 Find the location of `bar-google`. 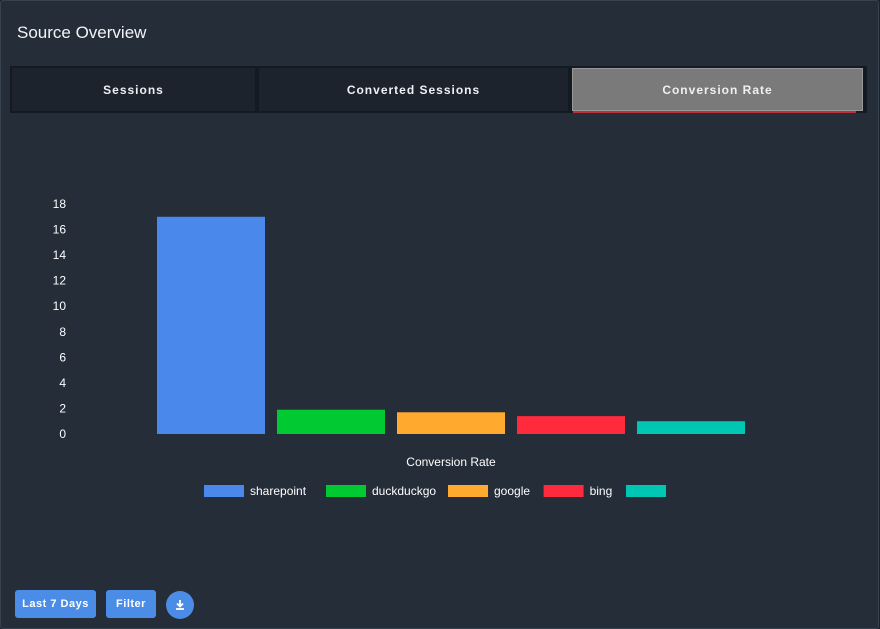

bar-google is located at coordinates (451, 423).